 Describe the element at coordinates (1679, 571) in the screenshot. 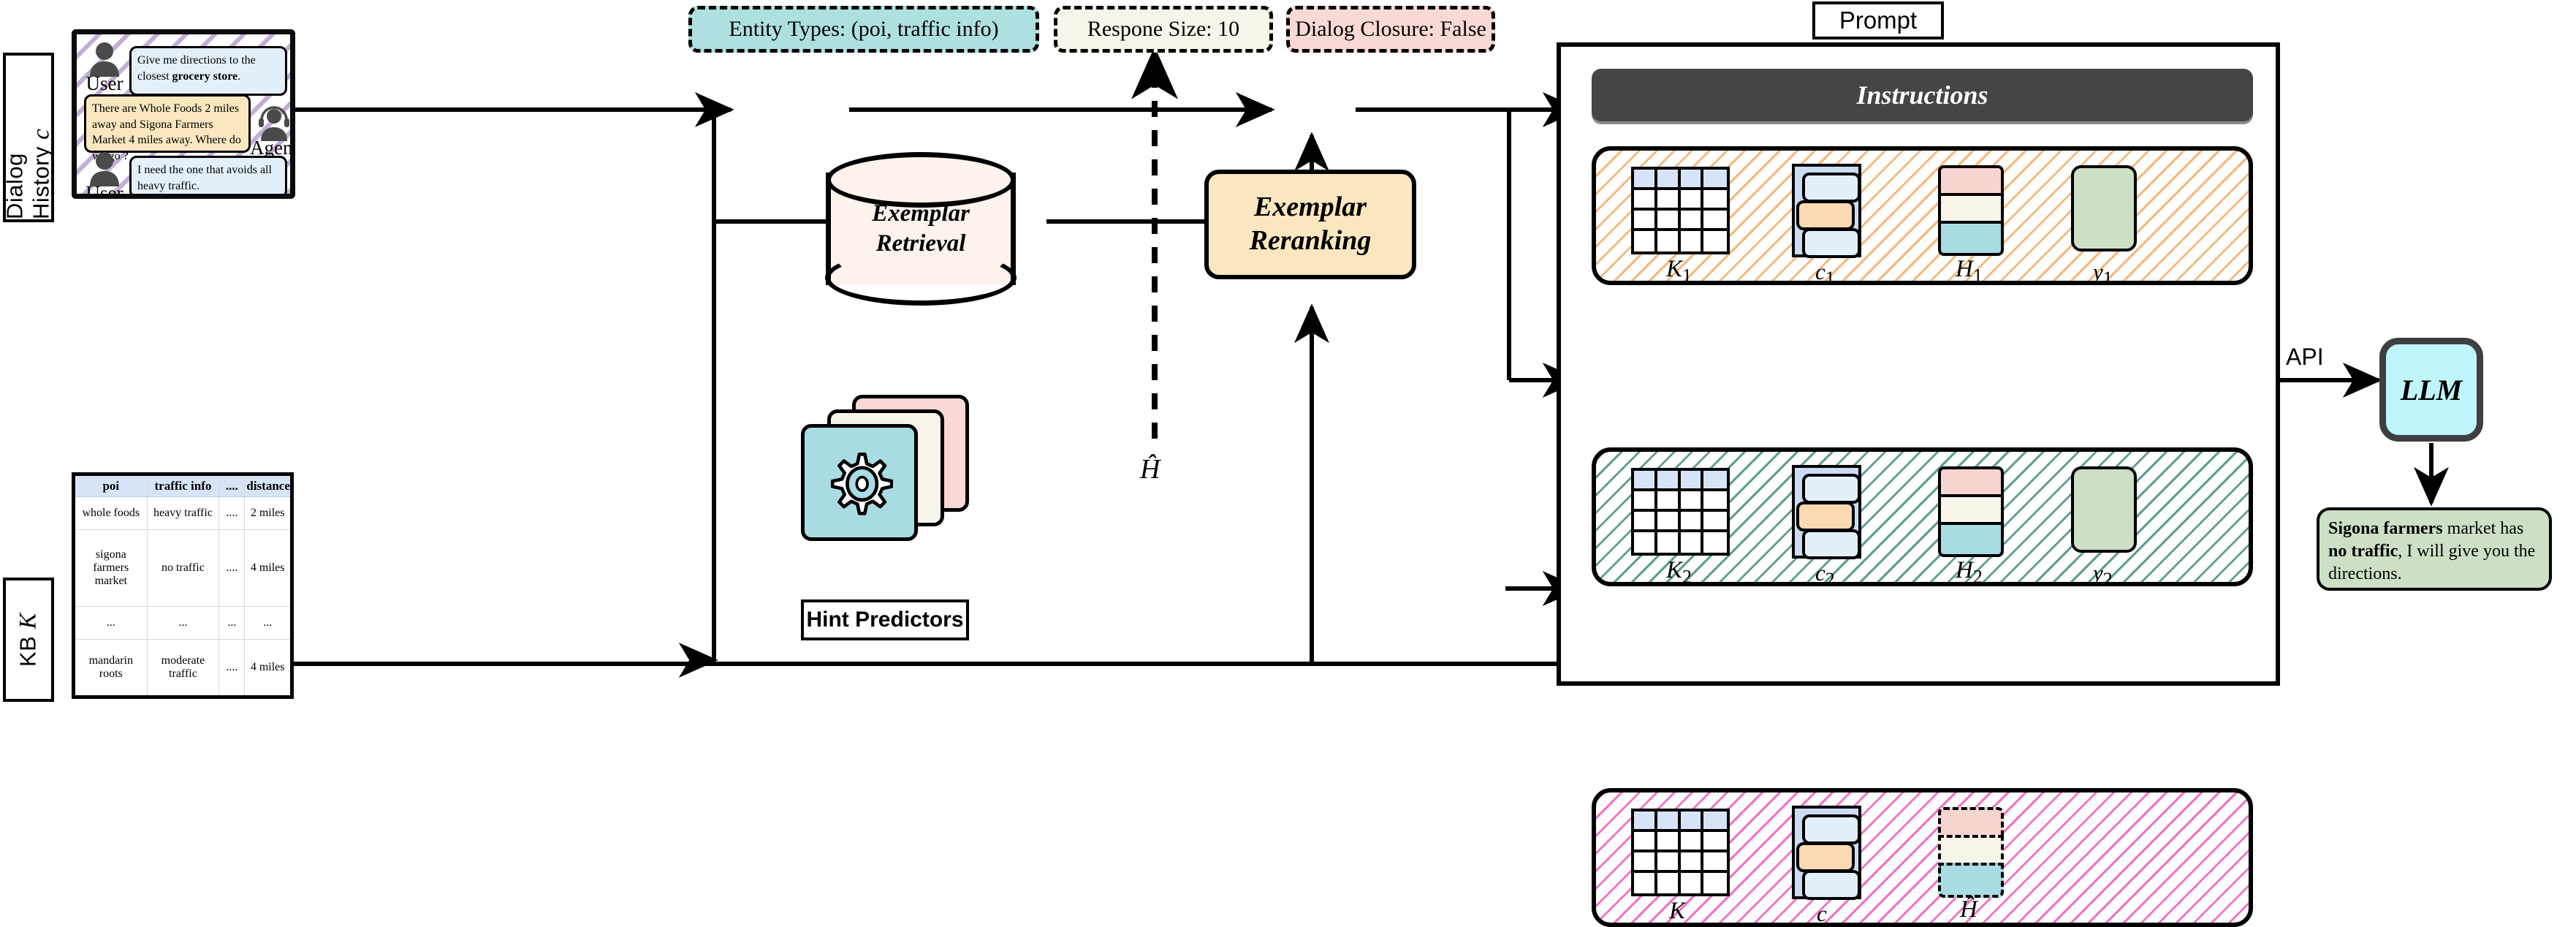

I see `row2-kb-symbol: K2` at that location.